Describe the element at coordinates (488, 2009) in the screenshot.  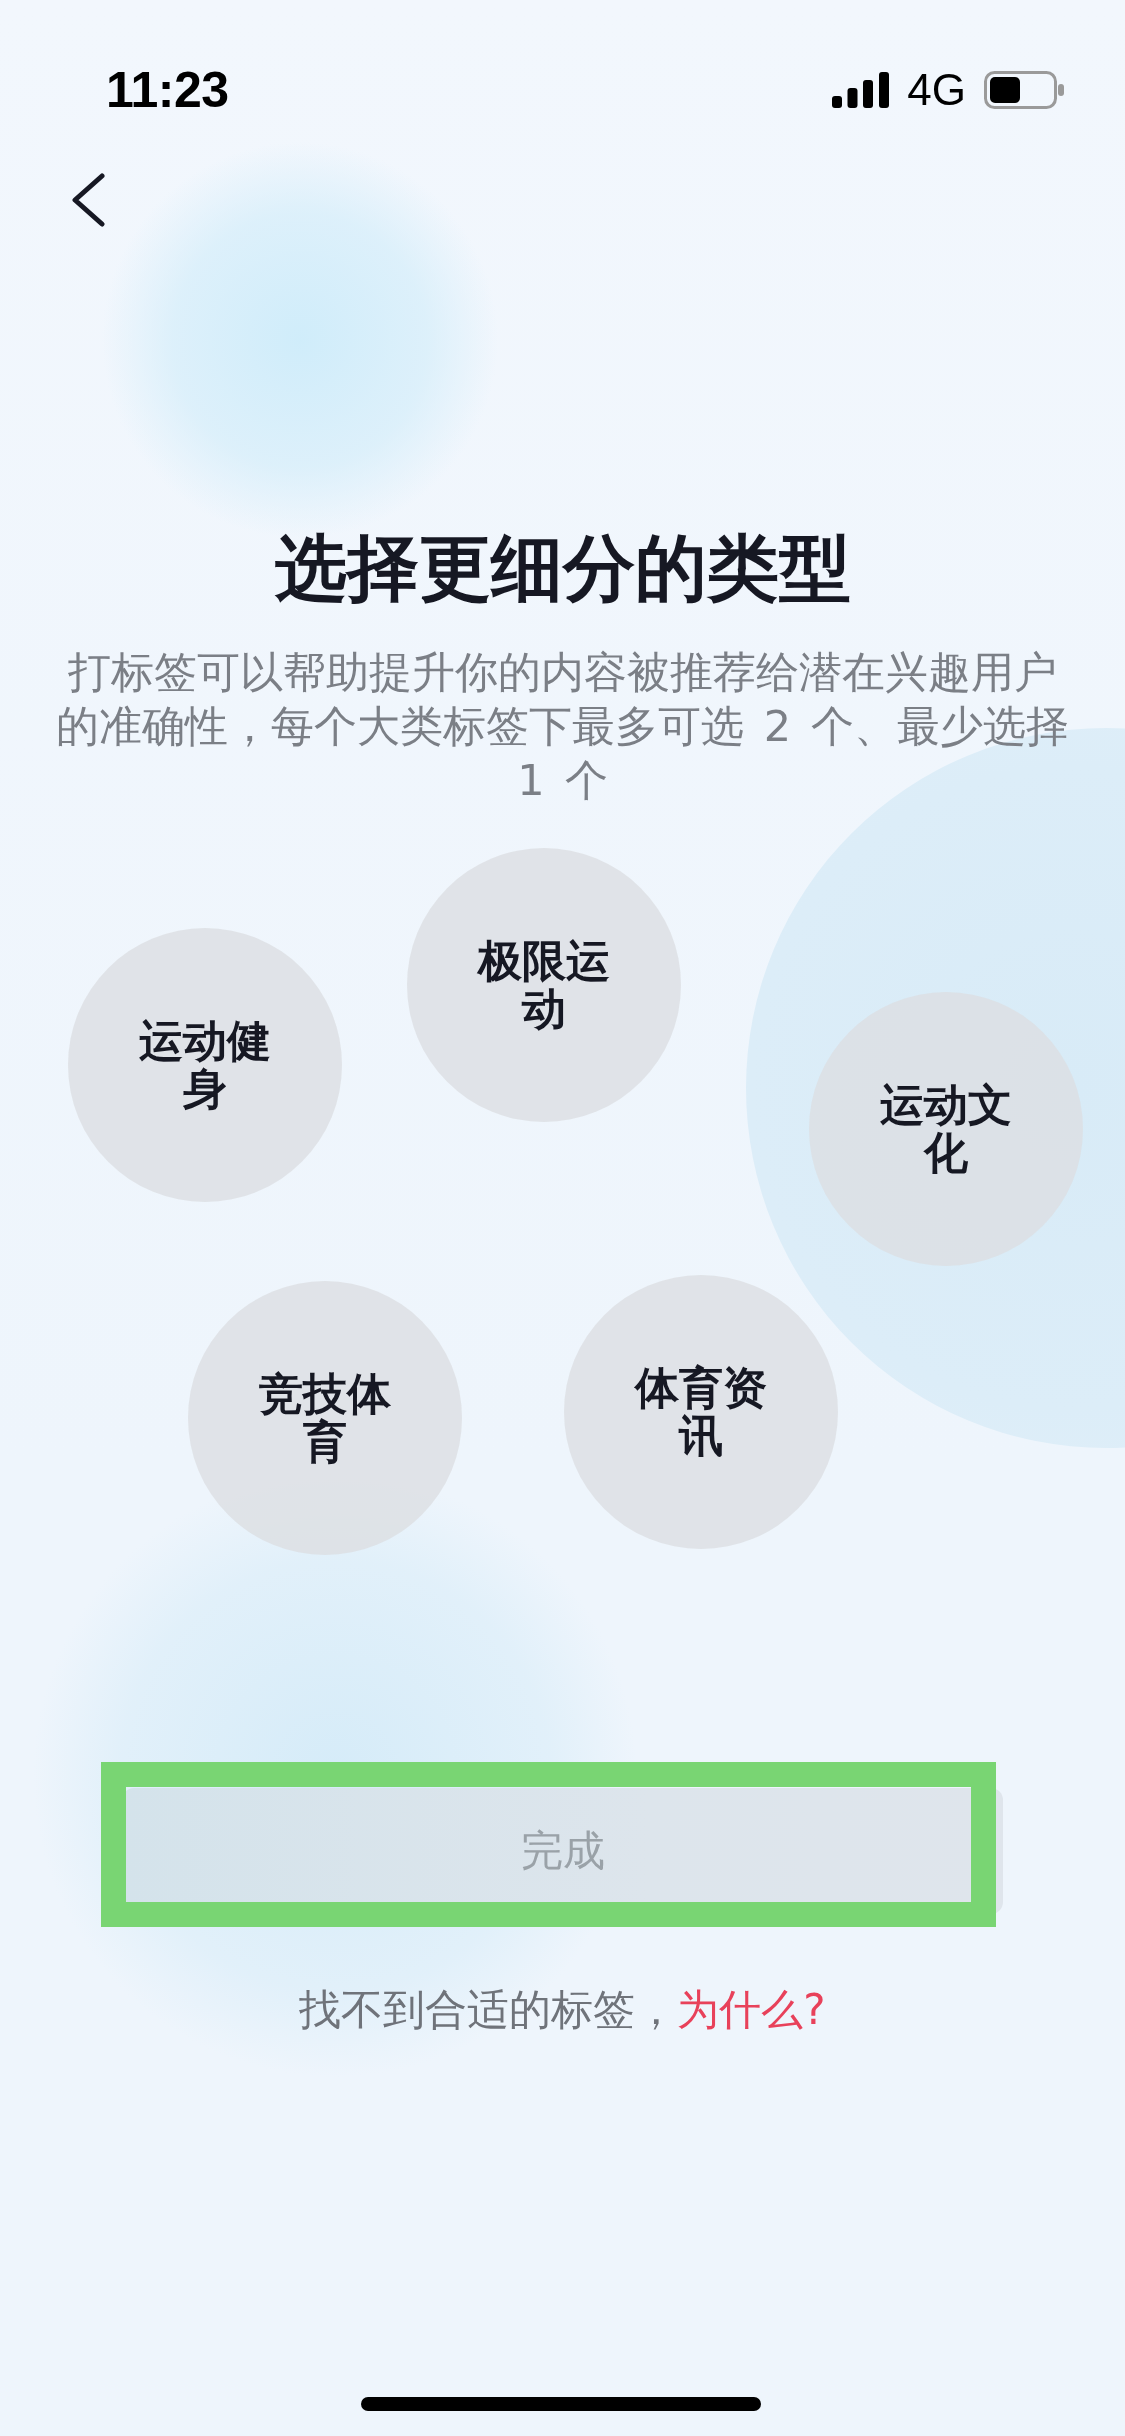
I see `help-text: 找不到合适的标签，` at that location.